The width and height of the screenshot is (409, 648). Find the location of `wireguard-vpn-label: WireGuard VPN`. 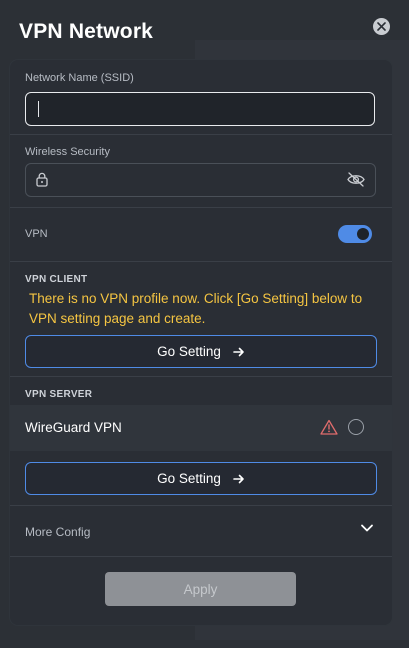

wireguard-vpn-label: WireGuard VPN is located at coordinates (73, 427).